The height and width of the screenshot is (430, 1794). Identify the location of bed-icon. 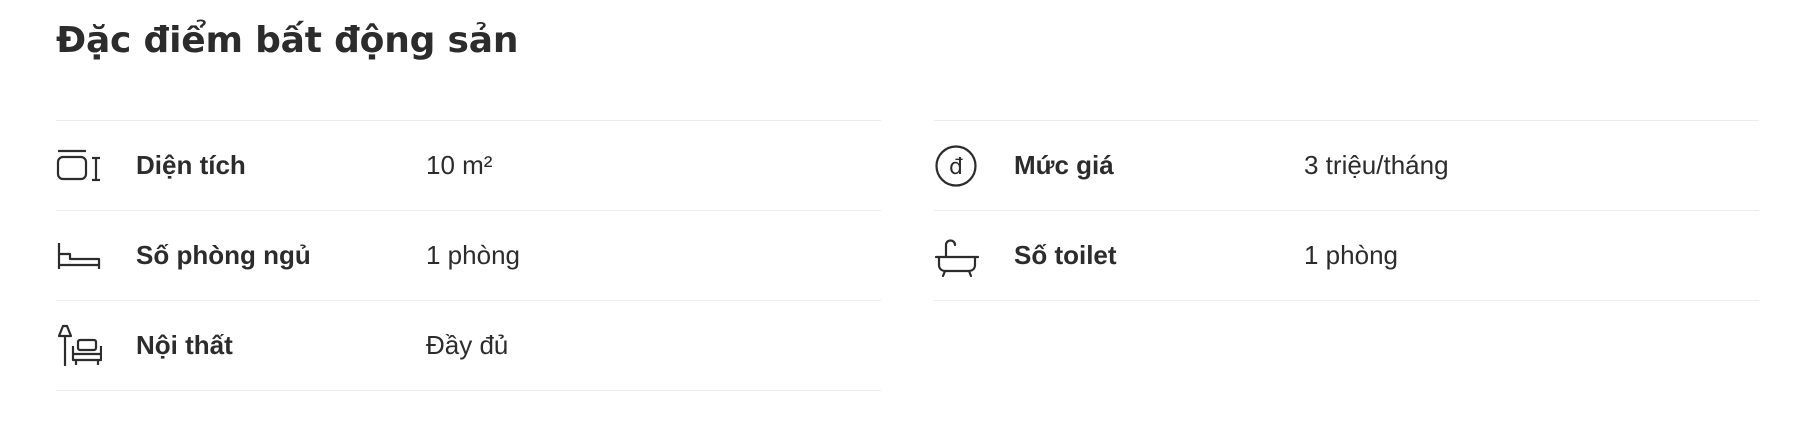
(79, 256).